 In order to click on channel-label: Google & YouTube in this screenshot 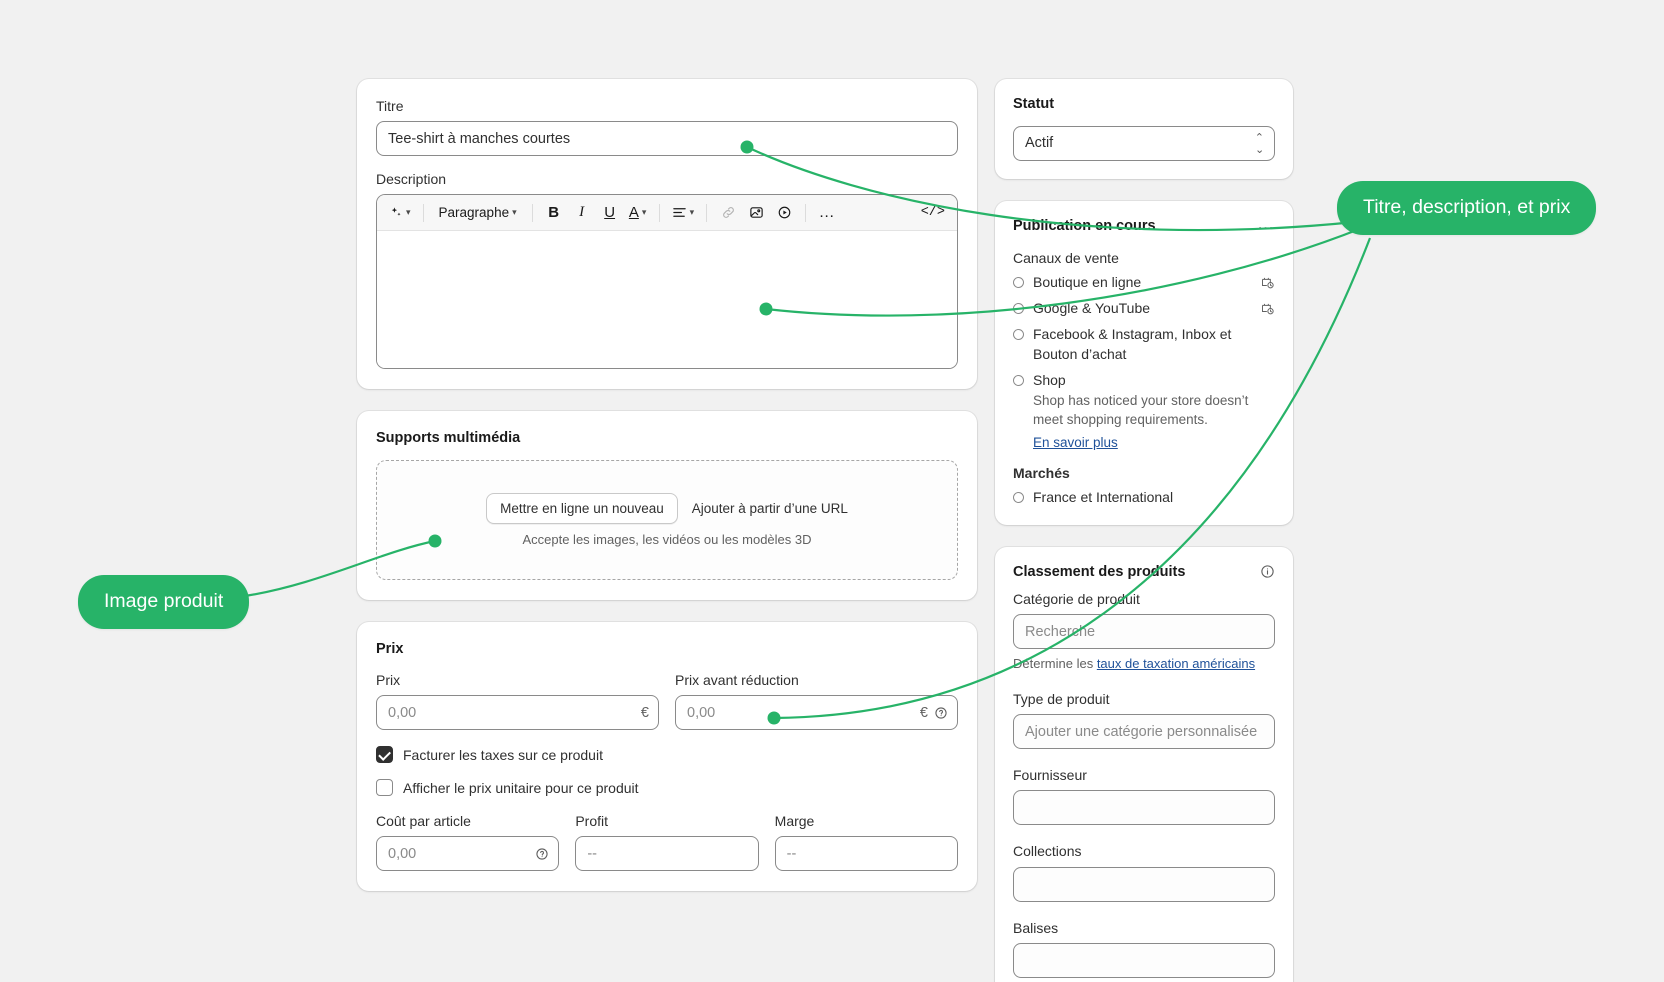, I will do `click(1092, 308)`.